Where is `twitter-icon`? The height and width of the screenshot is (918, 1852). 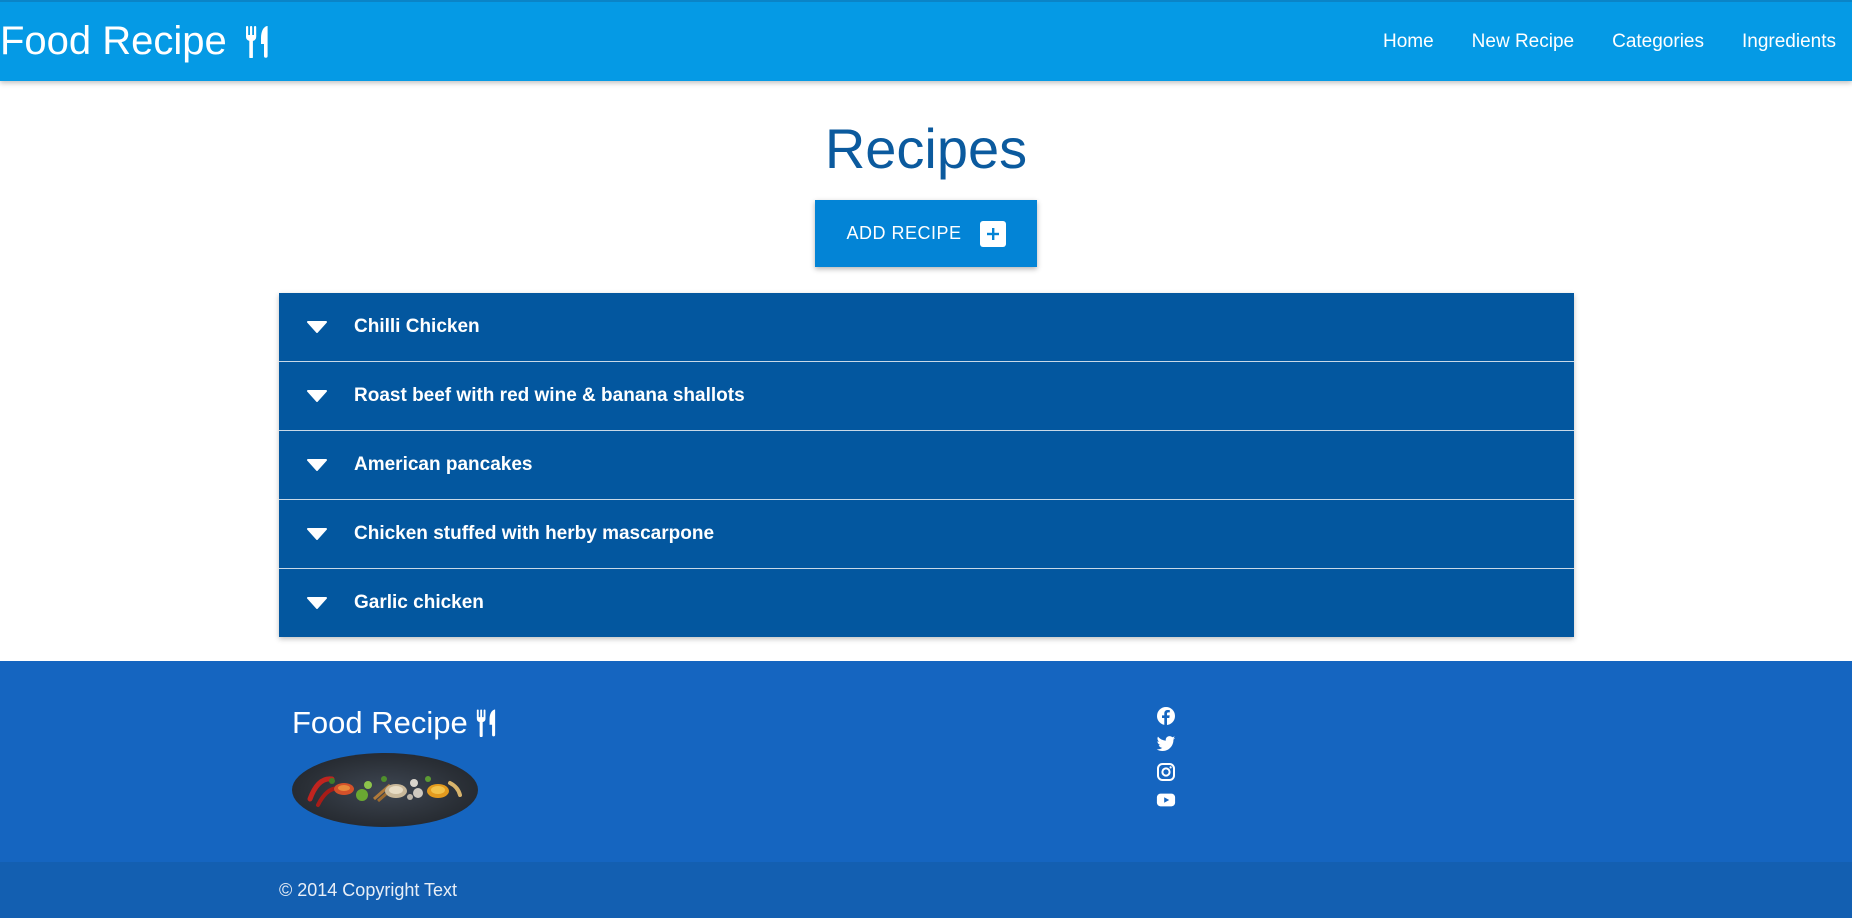
twitter-icon is located at coordinates (1166, 744).